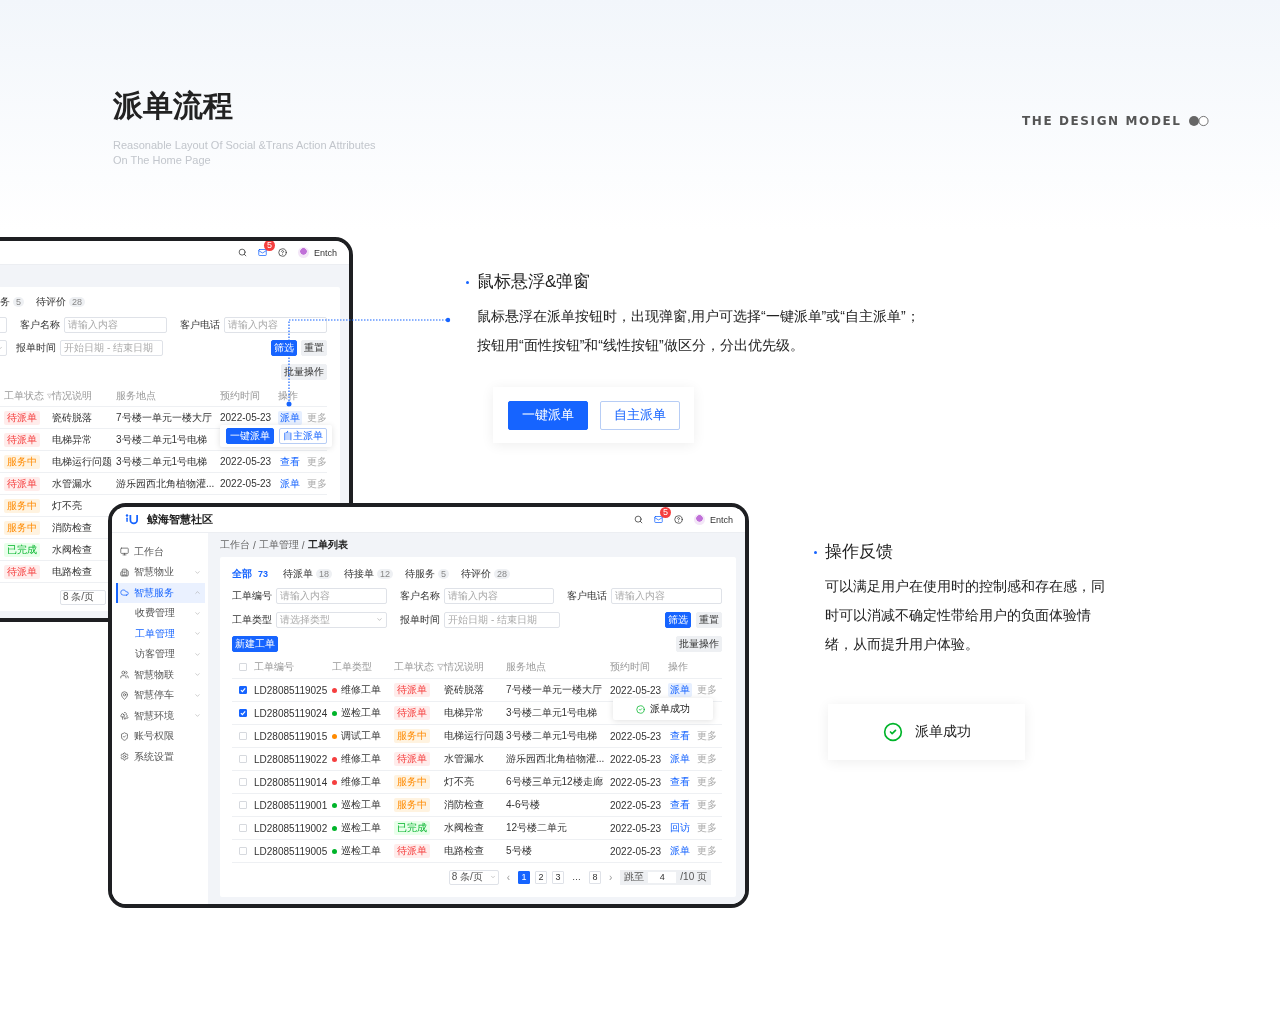  What do you see at coordinates (160, 633) in the screenshot?
I see `sidebar-item: 工单管理` at bounding box center [160, 633].